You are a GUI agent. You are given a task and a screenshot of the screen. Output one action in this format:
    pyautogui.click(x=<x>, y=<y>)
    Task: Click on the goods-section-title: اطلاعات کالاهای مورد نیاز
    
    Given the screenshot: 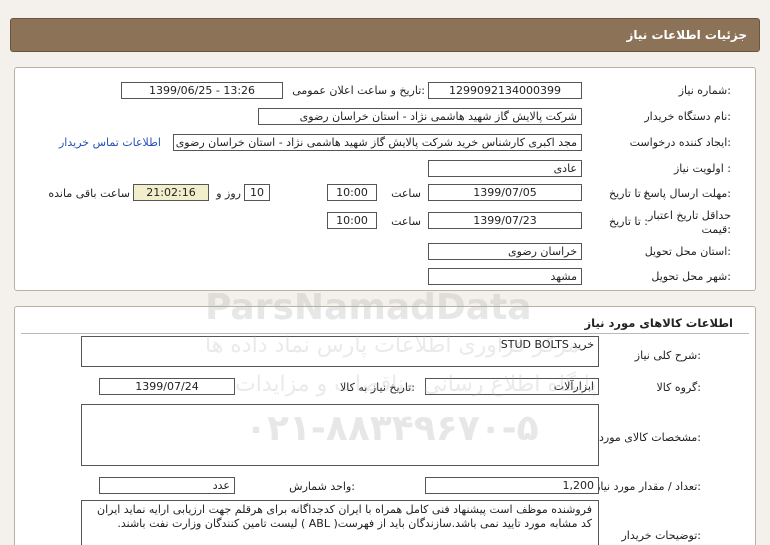 What is the action you would take?
    pyautogui.click(x=658, y=323)
    